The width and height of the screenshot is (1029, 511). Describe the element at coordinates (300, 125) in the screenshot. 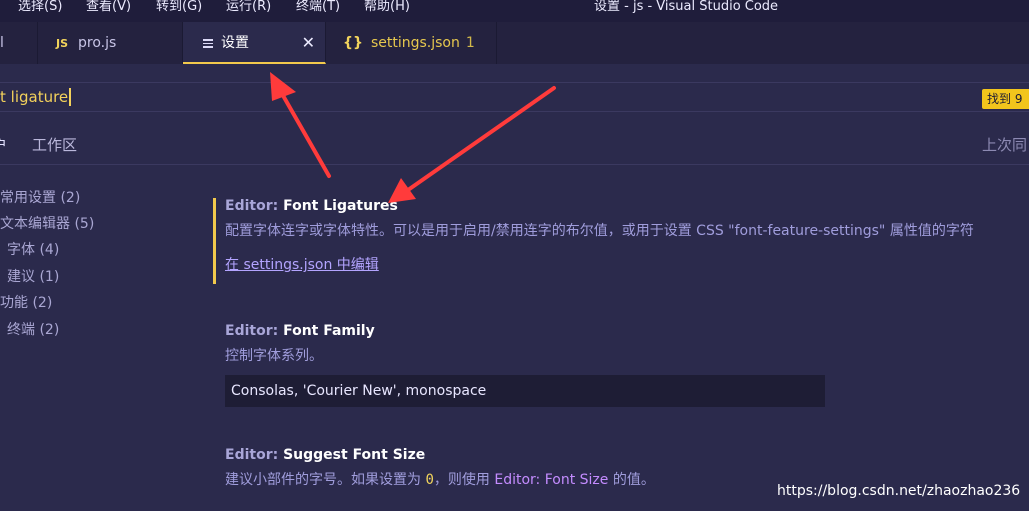

I see `arrow-to-settings-tab` at that location.